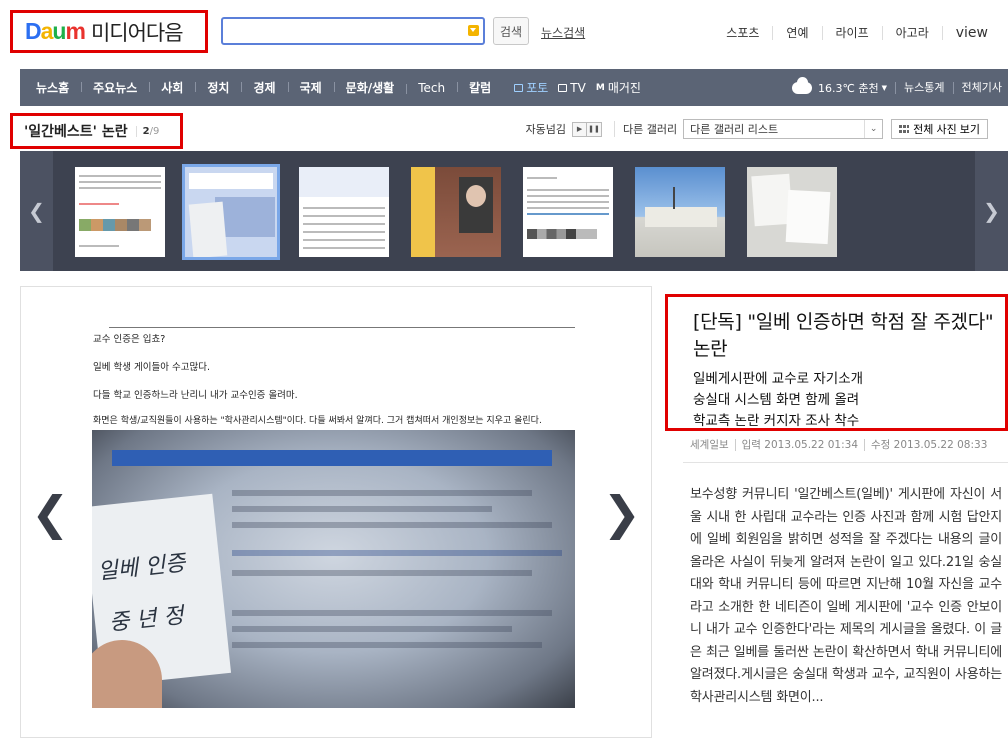 The width and height of the screenshot is (1008, 738). I want to click on strip-prev-arrow-icon: ❮, so click(36, 211).